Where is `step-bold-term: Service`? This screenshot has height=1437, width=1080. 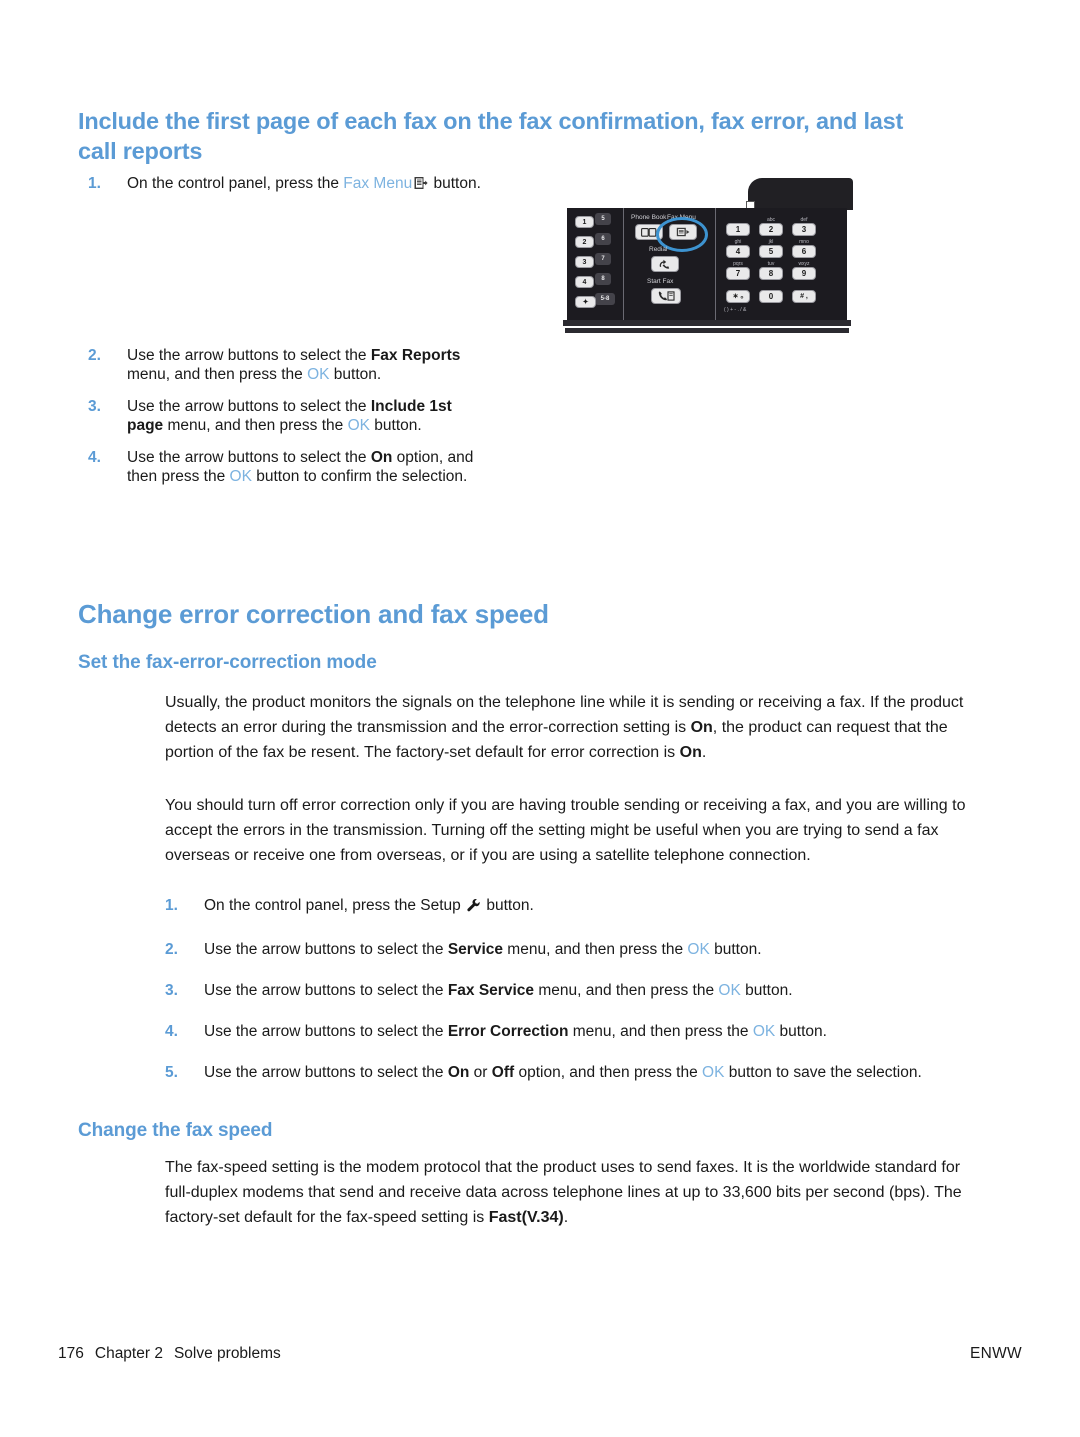
step-bold-term: Service is located at coordinates (475, 949).